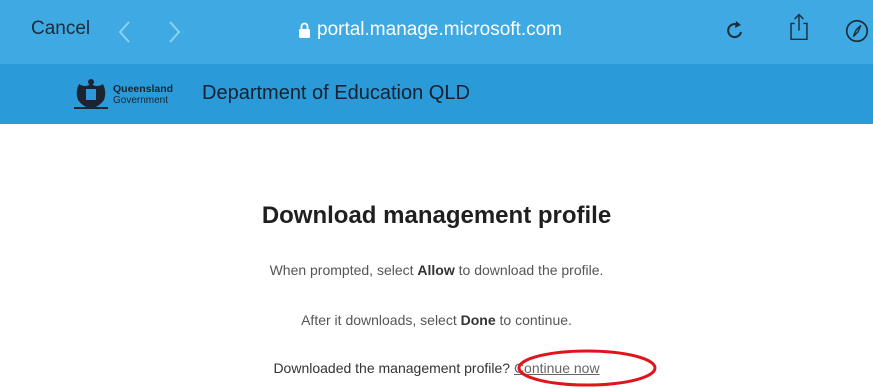 The width and height of the screenshot is (873, 388). I want to click on chevron-right-icon, so click(174, 32).